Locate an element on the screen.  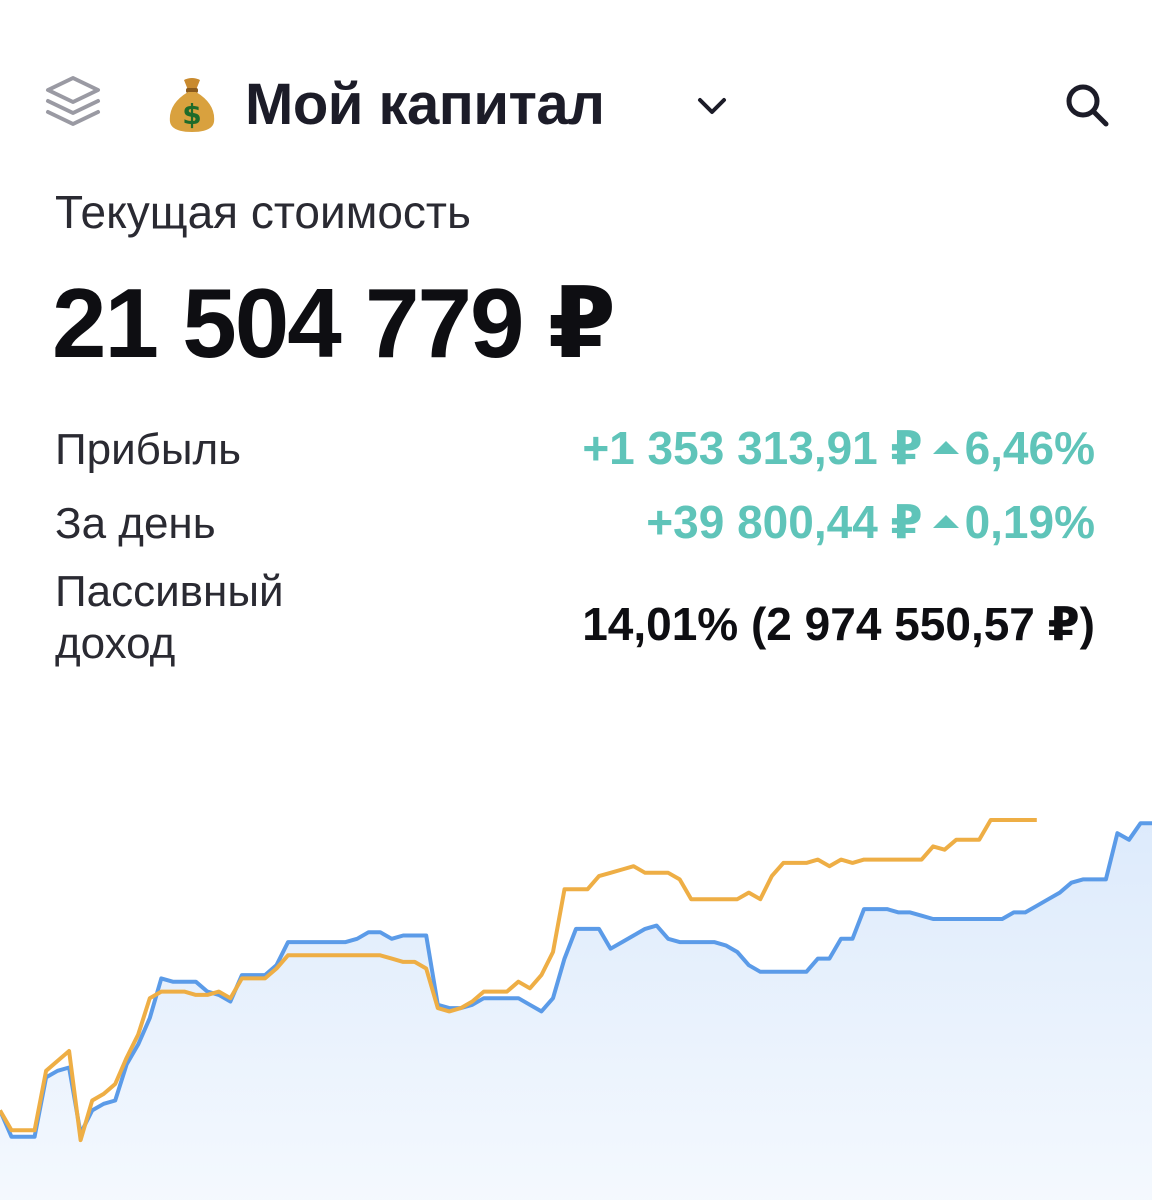
passive-income-label: Пассивный доход is located at coordinates (169, 618).